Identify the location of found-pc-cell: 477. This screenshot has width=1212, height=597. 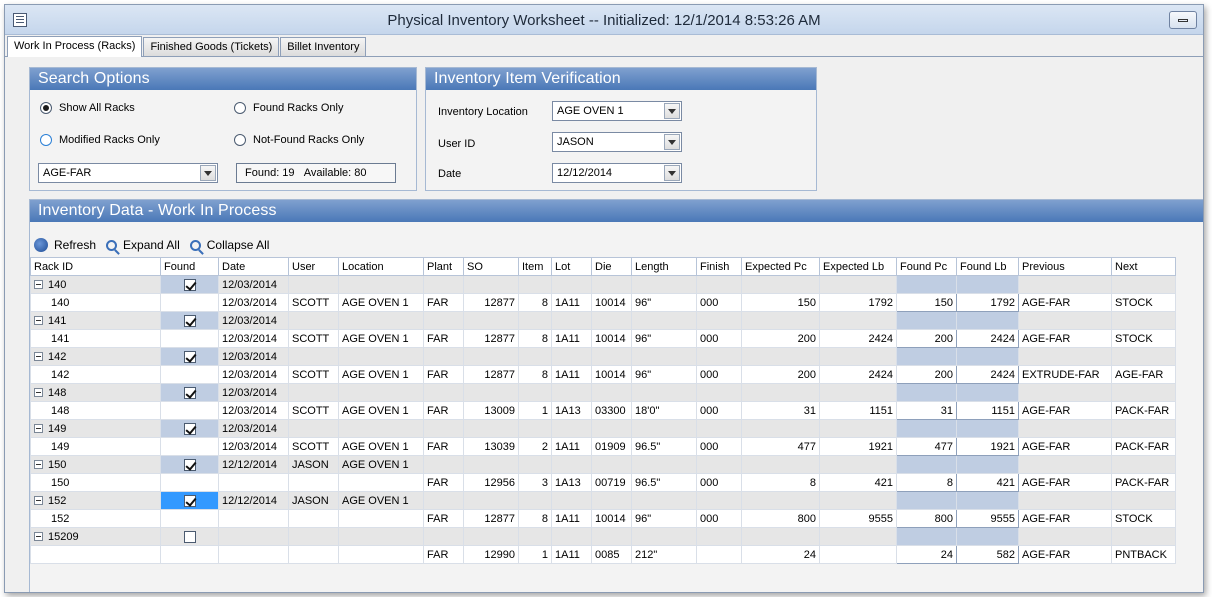
(926, 446).